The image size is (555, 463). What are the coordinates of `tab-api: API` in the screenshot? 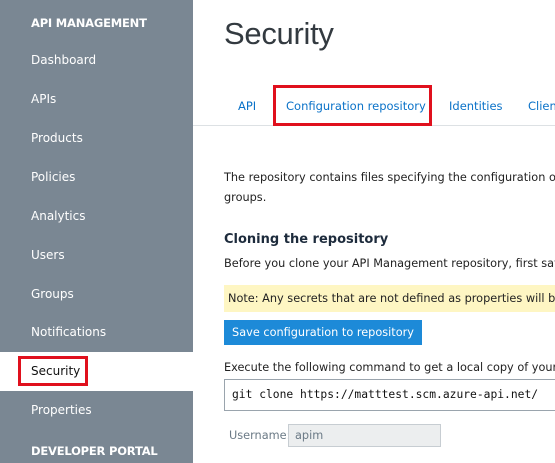 It's located at (247, 106).